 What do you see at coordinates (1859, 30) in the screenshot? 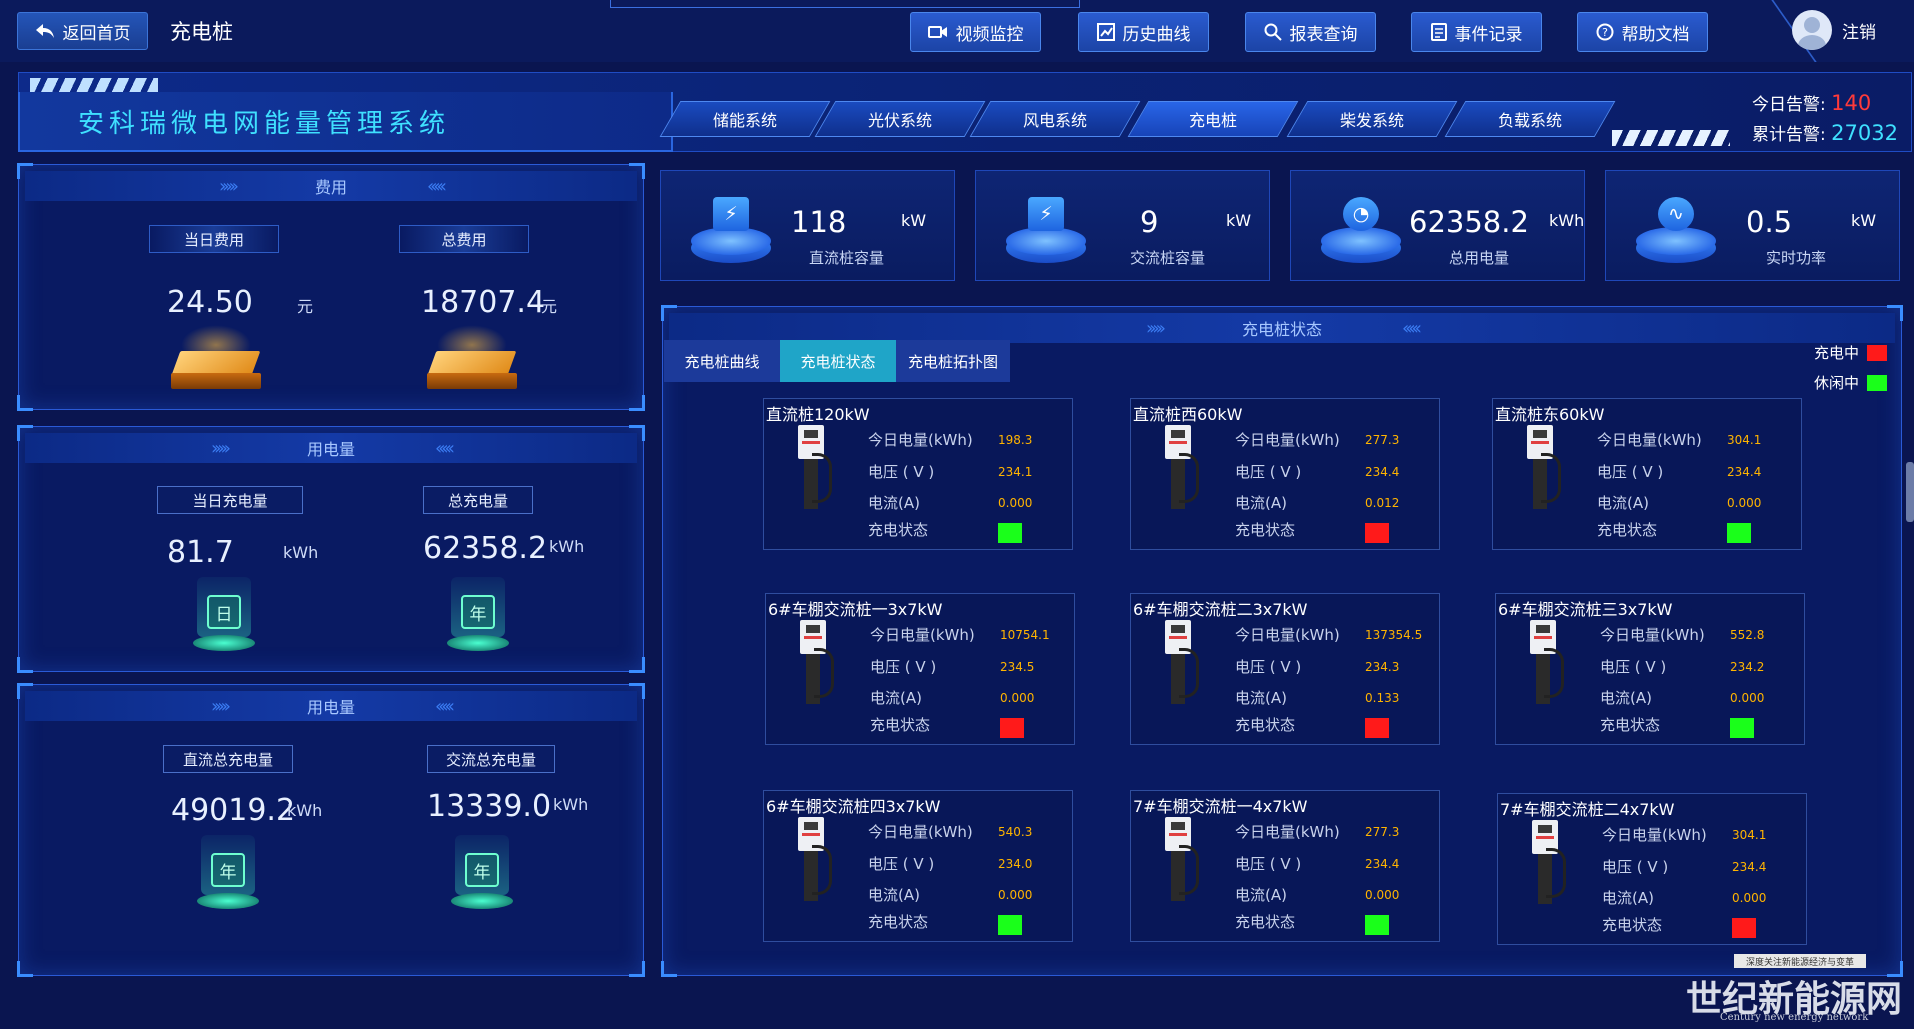
I see `logout-link: 注销` at bounding box center [1859, 30].